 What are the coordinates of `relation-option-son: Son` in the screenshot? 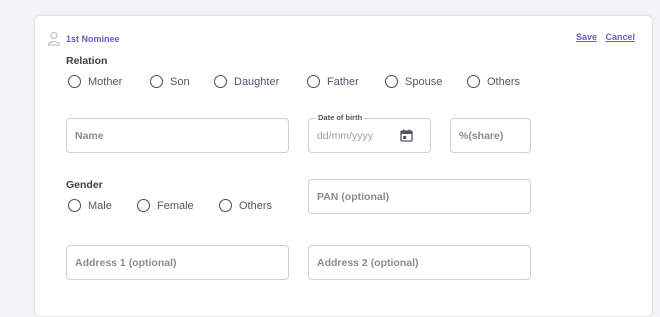 It's located at (170, 81).